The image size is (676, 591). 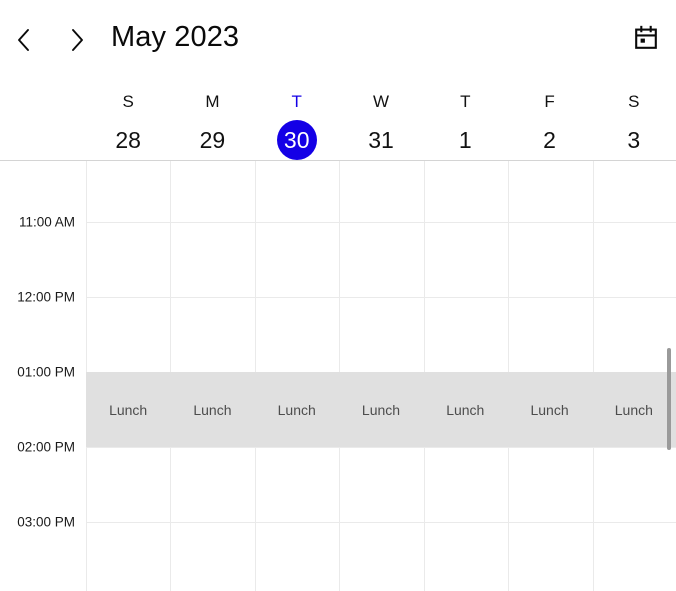 I want to click on hour-line-1200pm, so click(x=381, y=297).